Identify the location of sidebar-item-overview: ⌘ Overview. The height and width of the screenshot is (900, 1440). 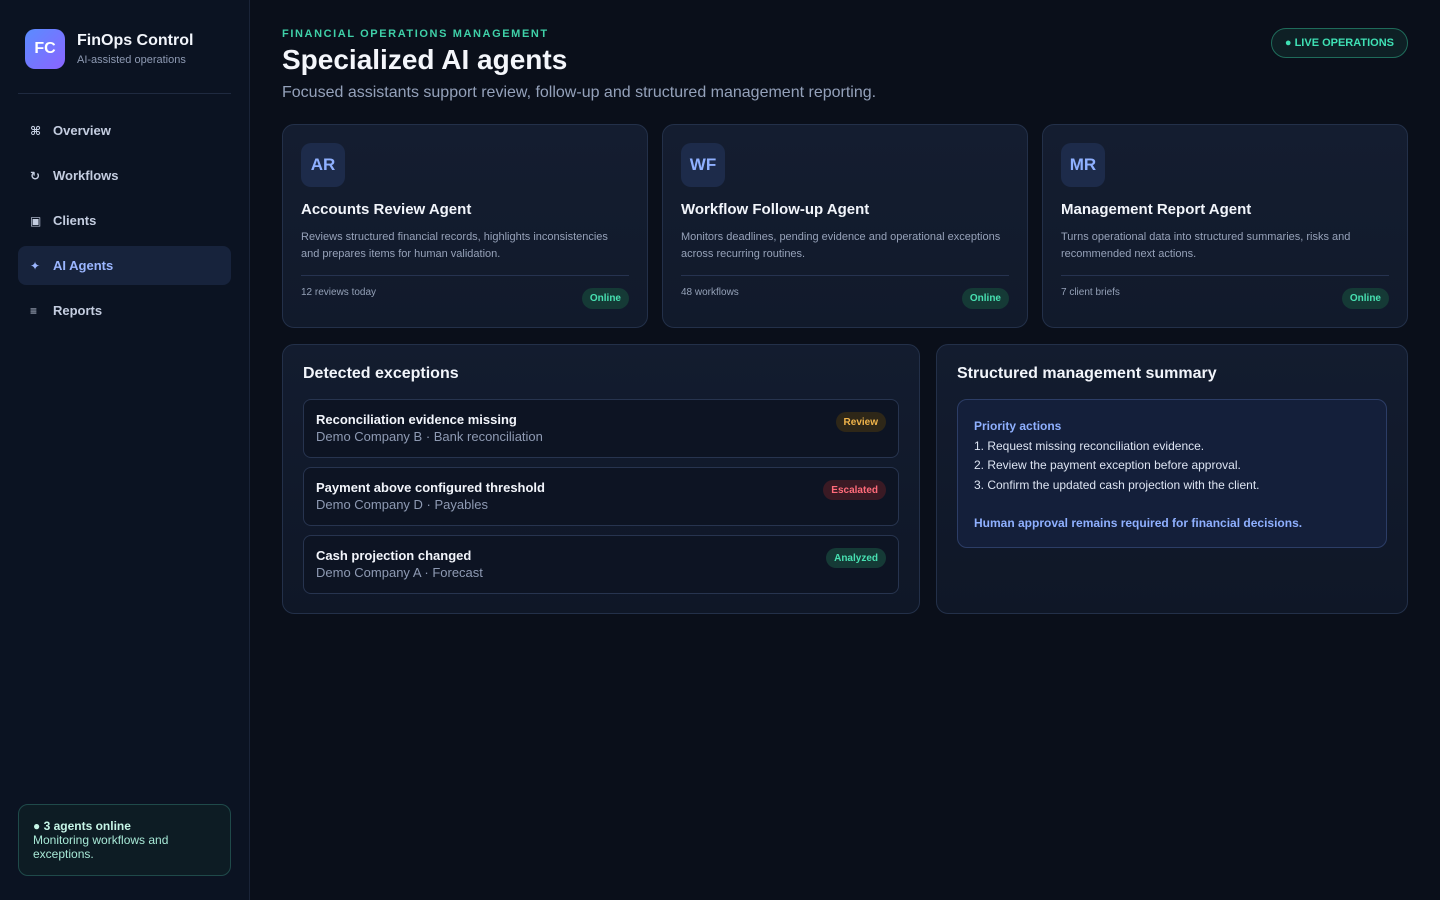
(124, 130).